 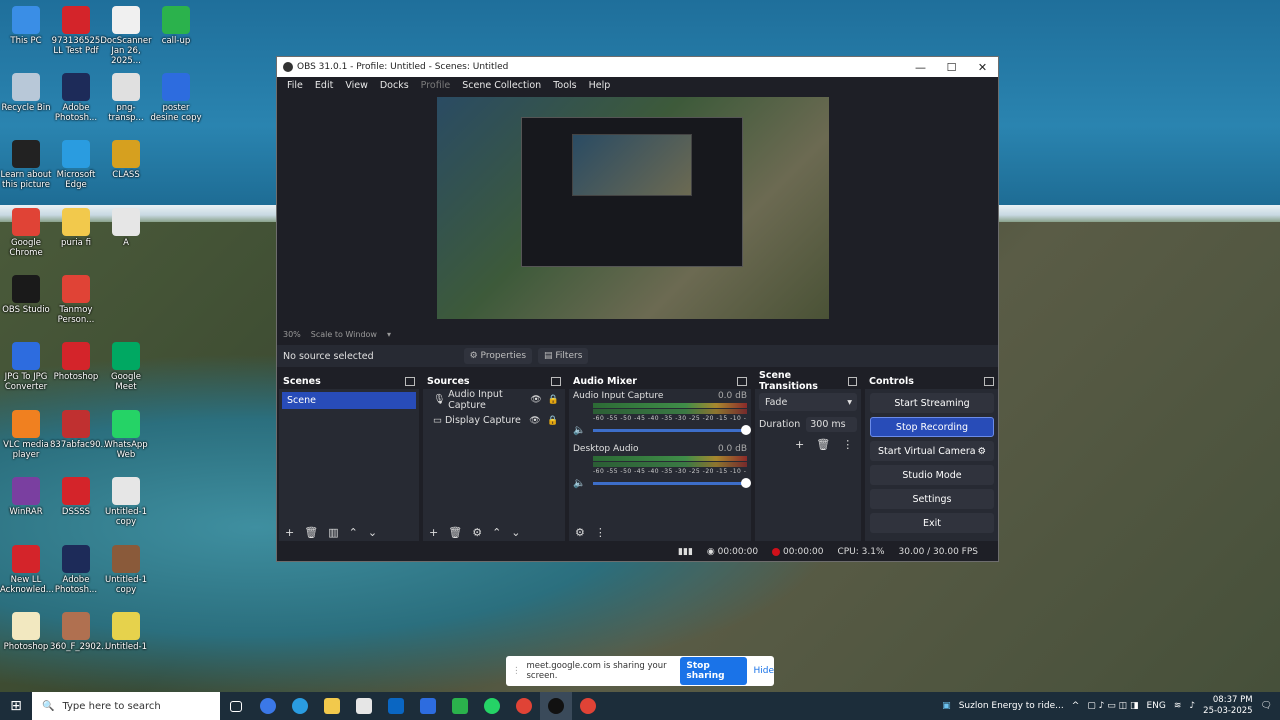 What do you see at coordinates (26, 93) in the screenshot?
I see `desktop-icon: Recycle Bin` at bounding box center [26, 93].